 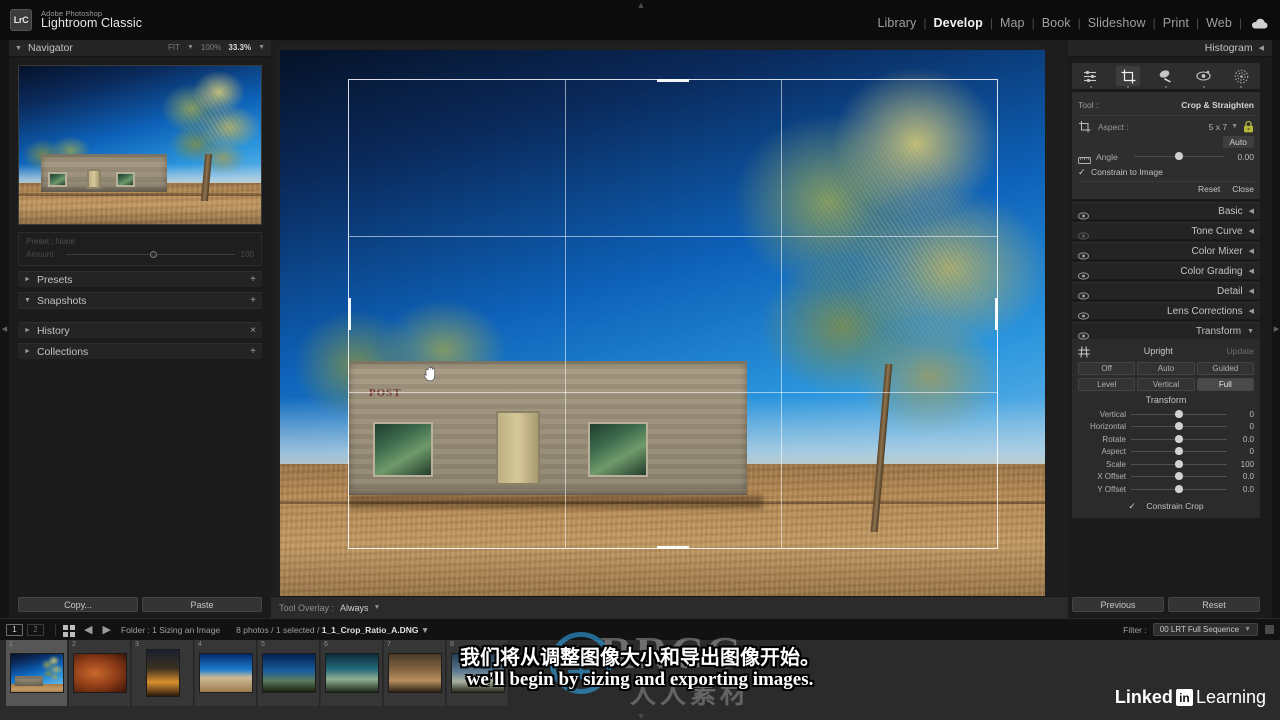 What do you see at coordinates (174, 47) in the screenshot?
I see `zoom-fit: FIT` at bounding box center [174, 47].